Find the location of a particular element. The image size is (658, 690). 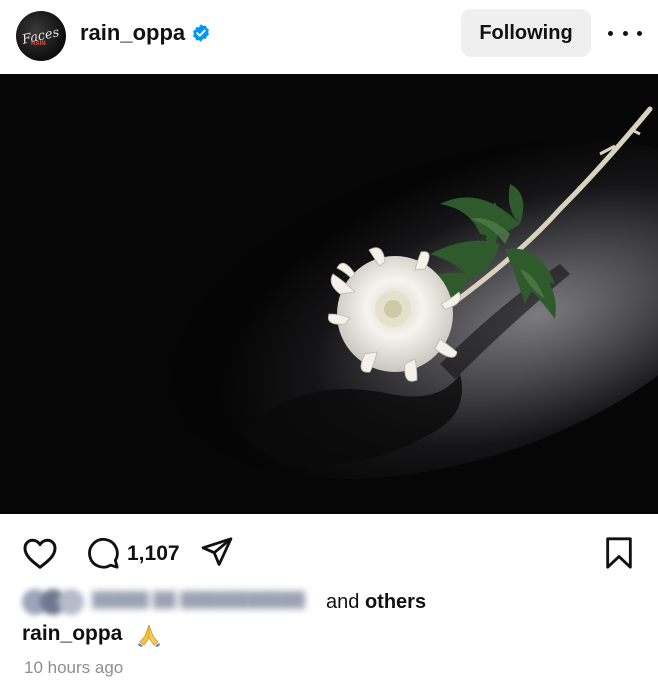

others-link: others is located at coordinates (395, 602).